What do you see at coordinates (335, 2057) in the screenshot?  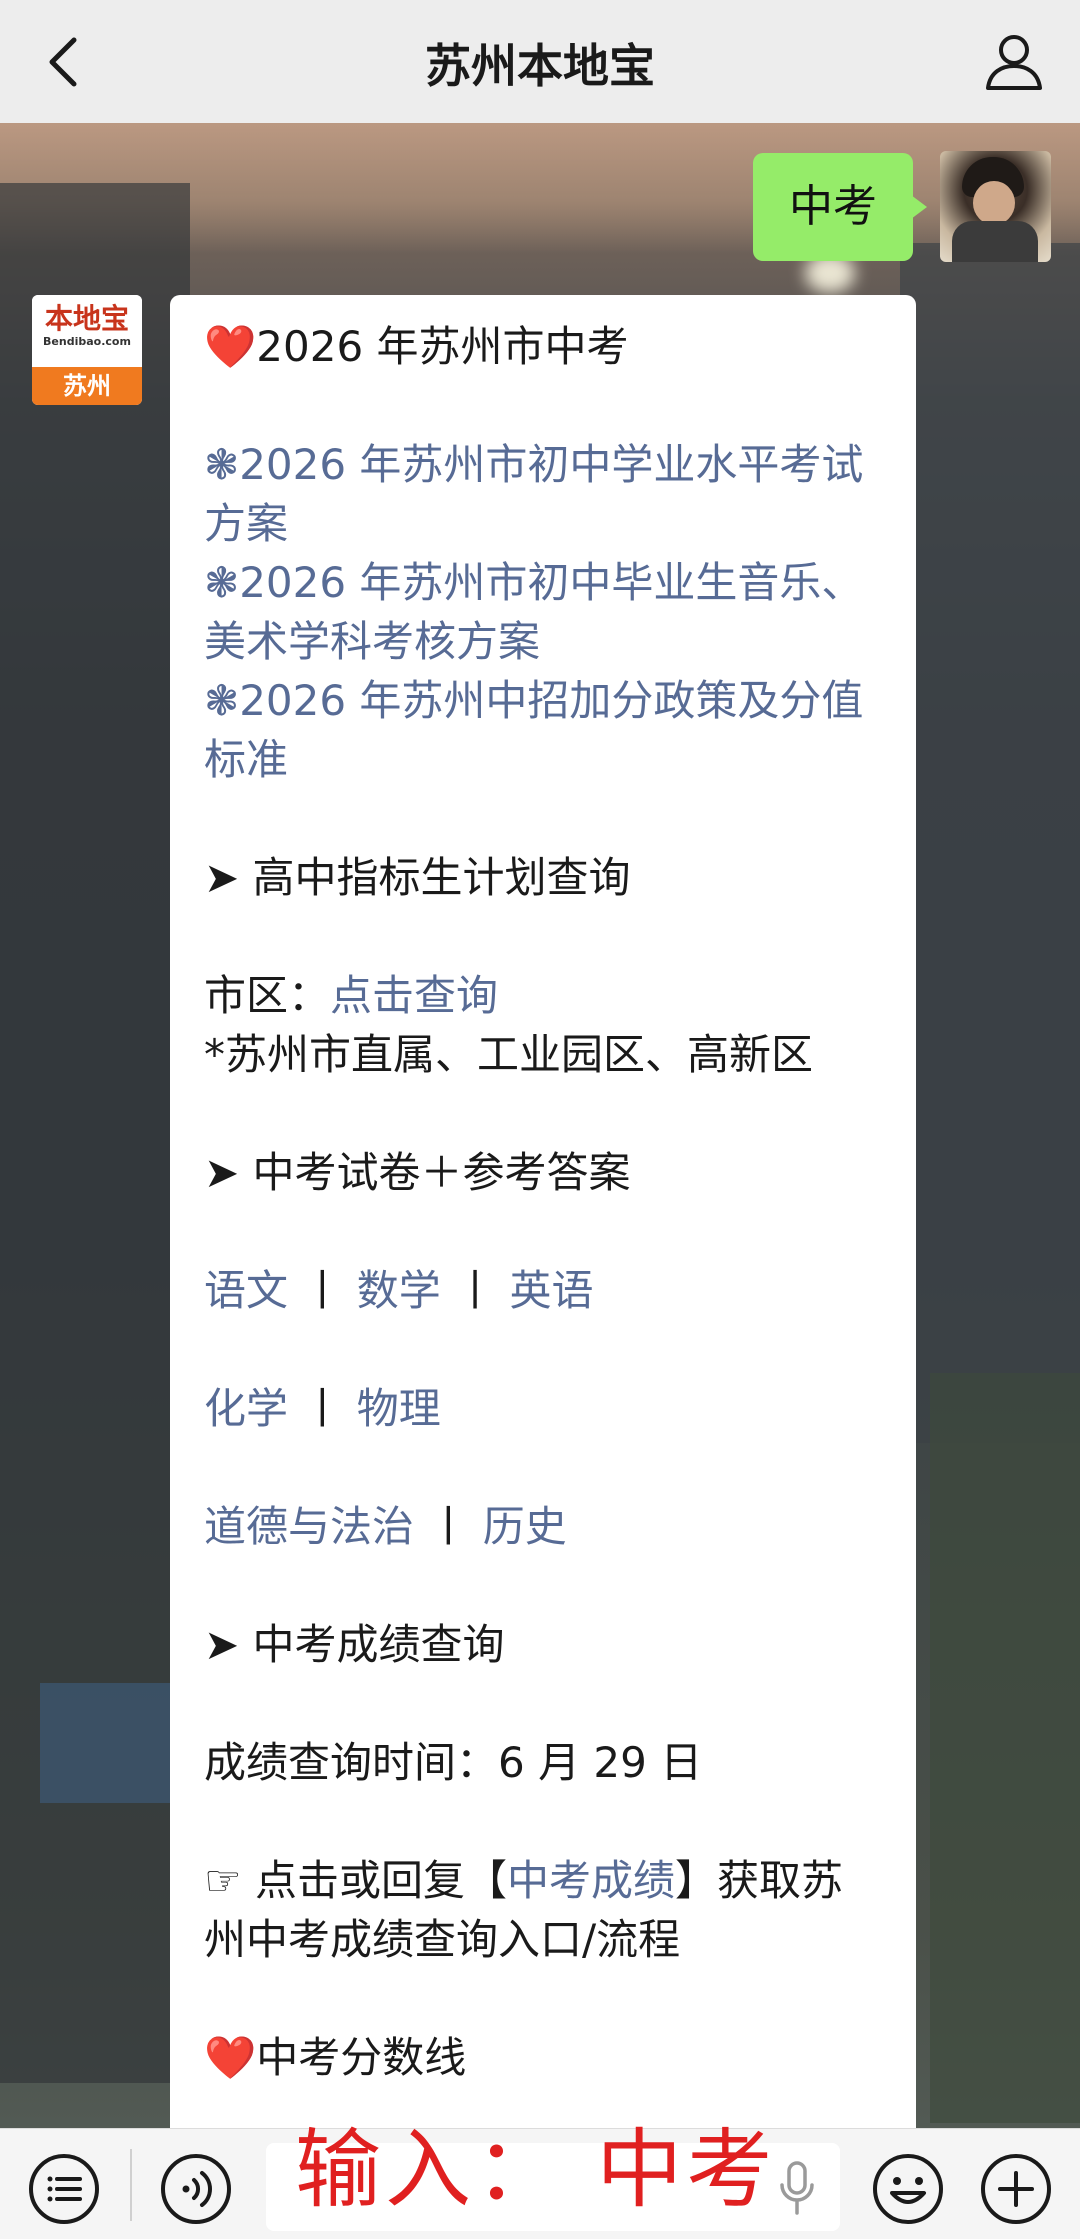 I see `heading-score-line: ❤️中考分数线` at bounding box center [335, 2057].